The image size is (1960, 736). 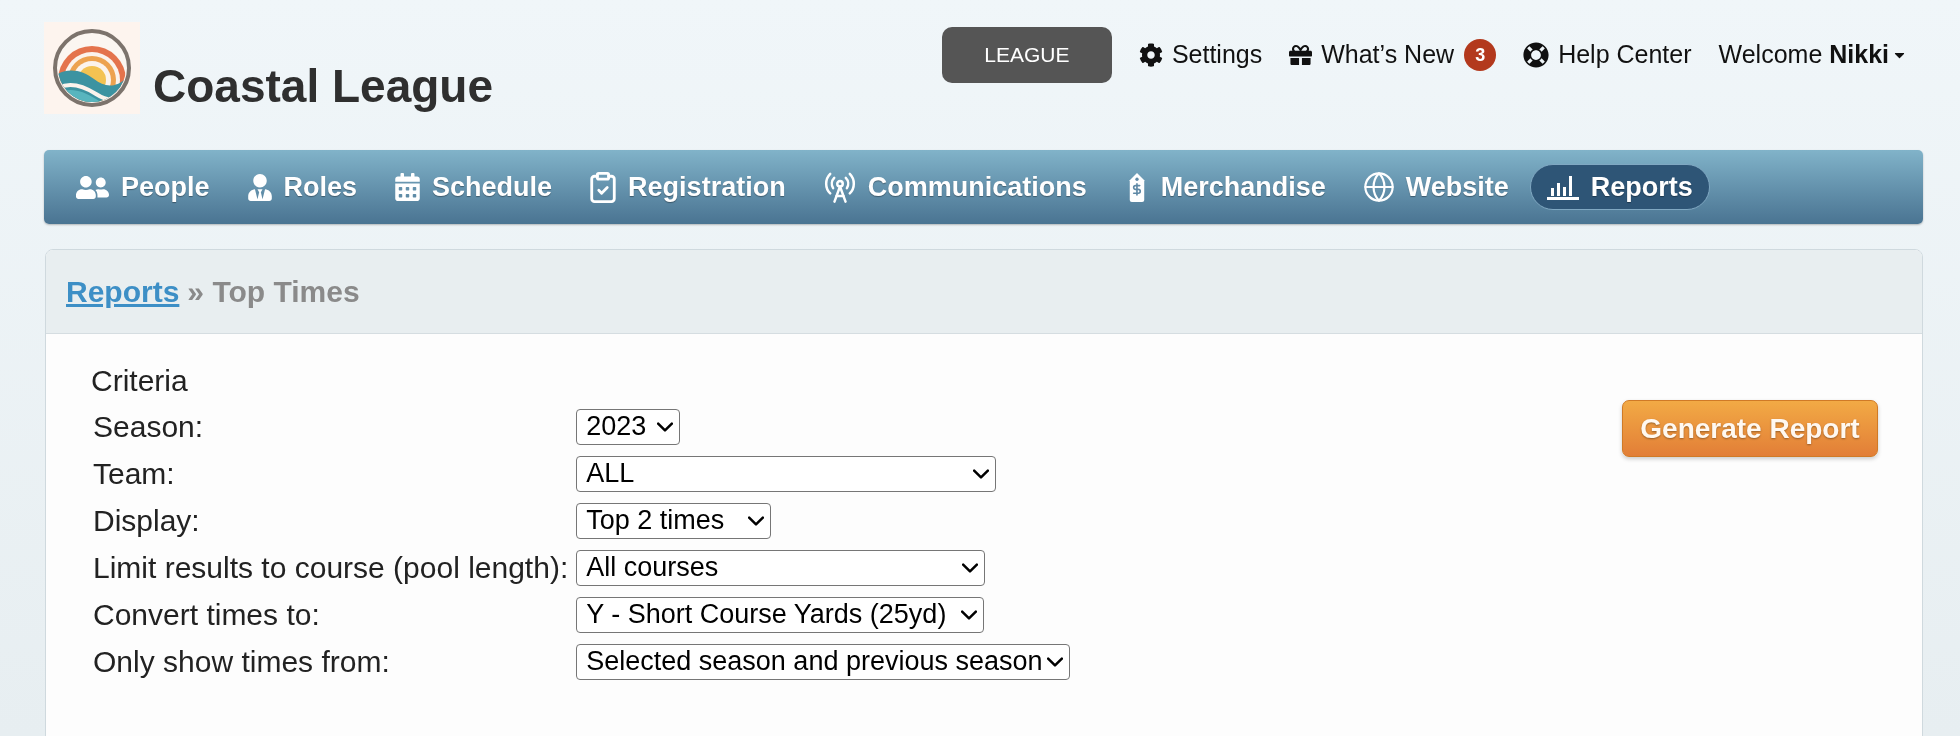 I want to click on person-with-tie-icon, so click(x=259, y=187).